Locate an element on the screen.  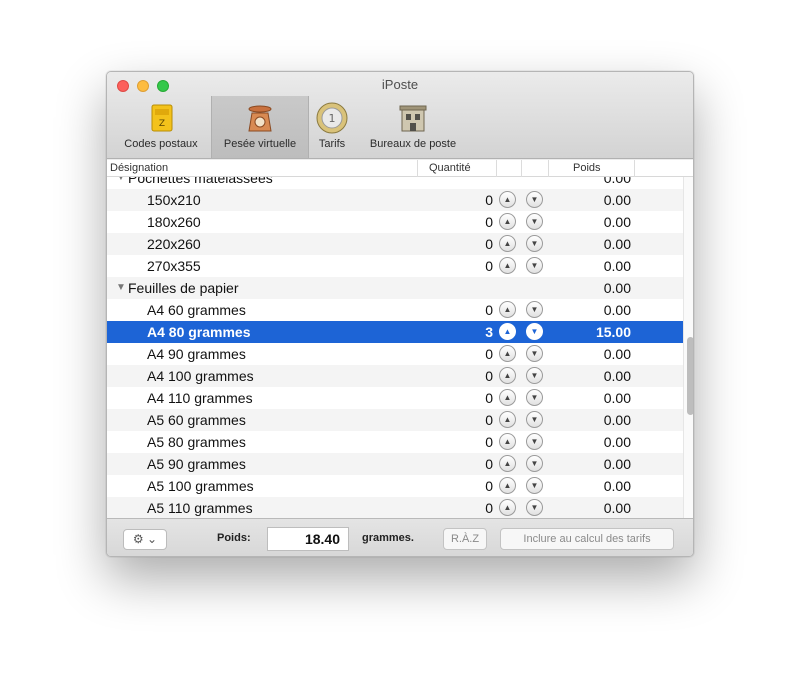
row-designation: A5 80 grammes is located at coordinates (196, 442).